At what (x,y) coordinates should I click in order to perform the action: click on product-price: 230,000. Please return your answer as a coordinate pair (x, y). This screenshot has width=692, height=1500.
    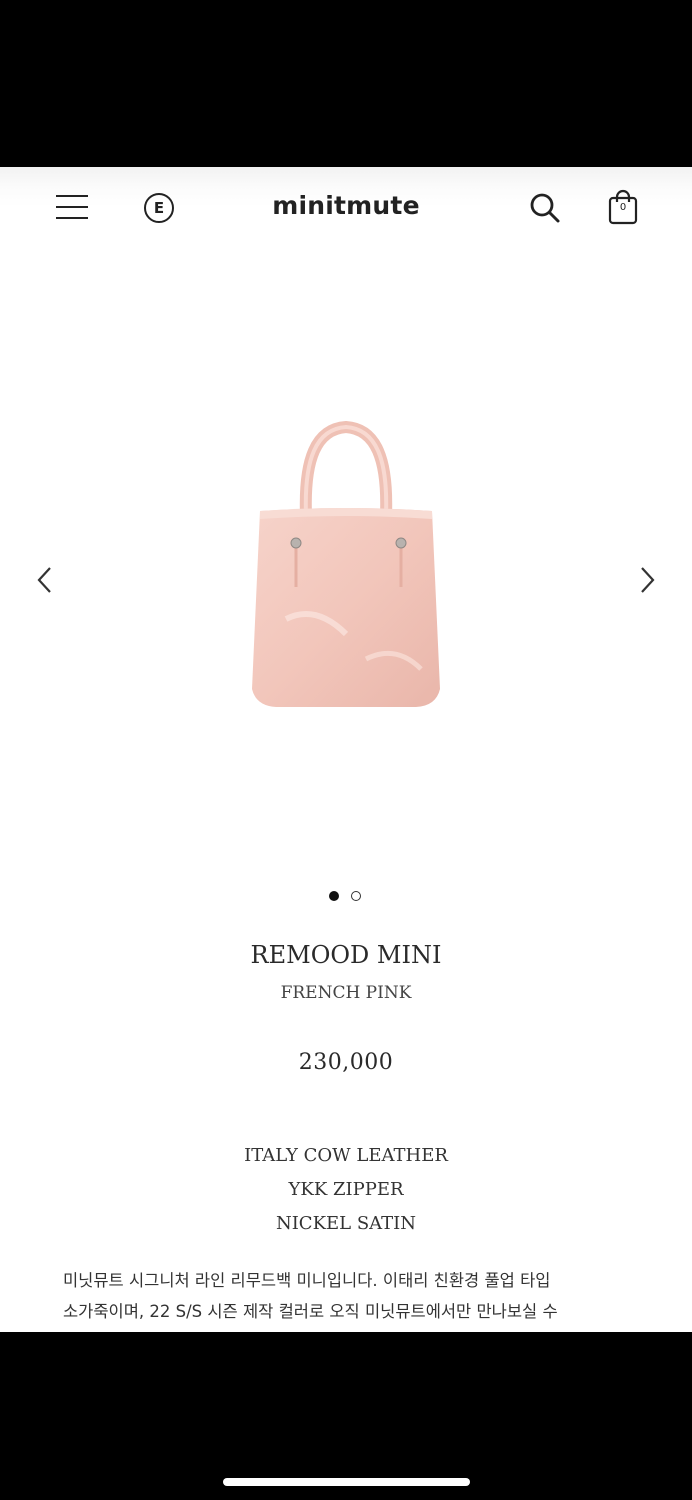
    Looking at the image, I should click on (346, 1062).